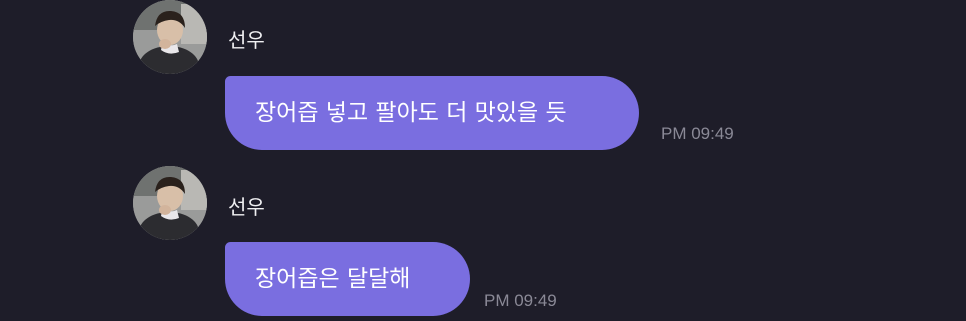 This screenshot has height=321, width=966. Describe the element at coordinates (333, 279) in the screenshot. I see `message-text: 장어즙은 달달해` at that location.